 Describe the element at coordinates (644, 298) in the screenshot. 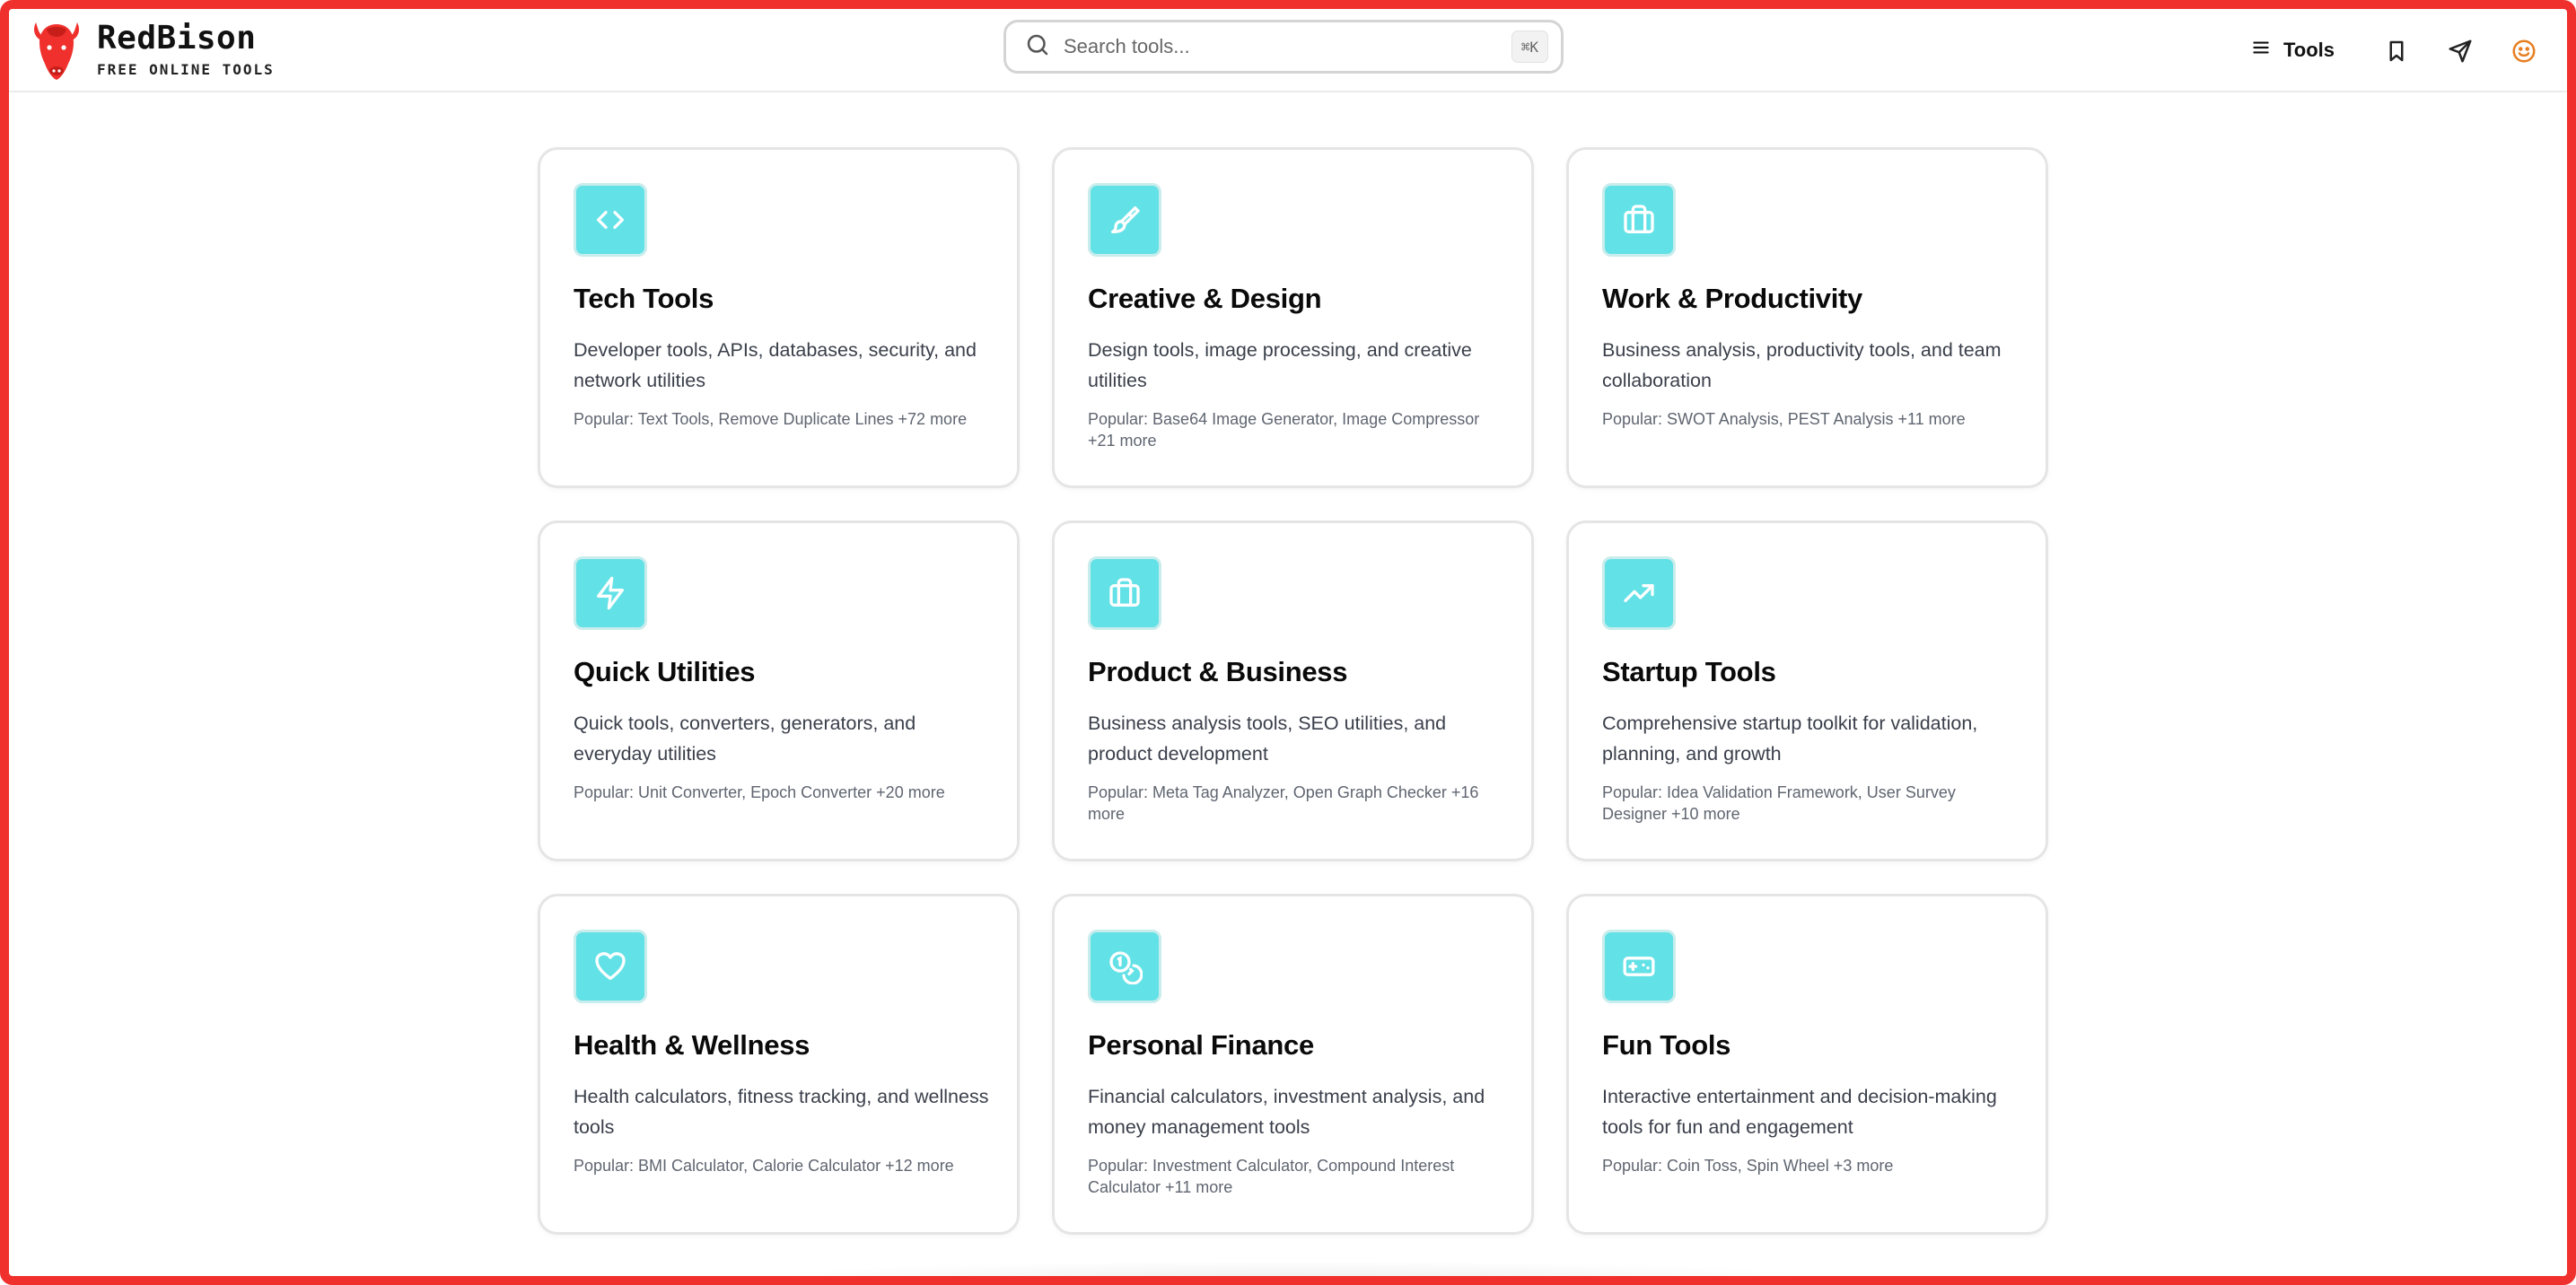

I see `card-title: Tech Tools` at that location.